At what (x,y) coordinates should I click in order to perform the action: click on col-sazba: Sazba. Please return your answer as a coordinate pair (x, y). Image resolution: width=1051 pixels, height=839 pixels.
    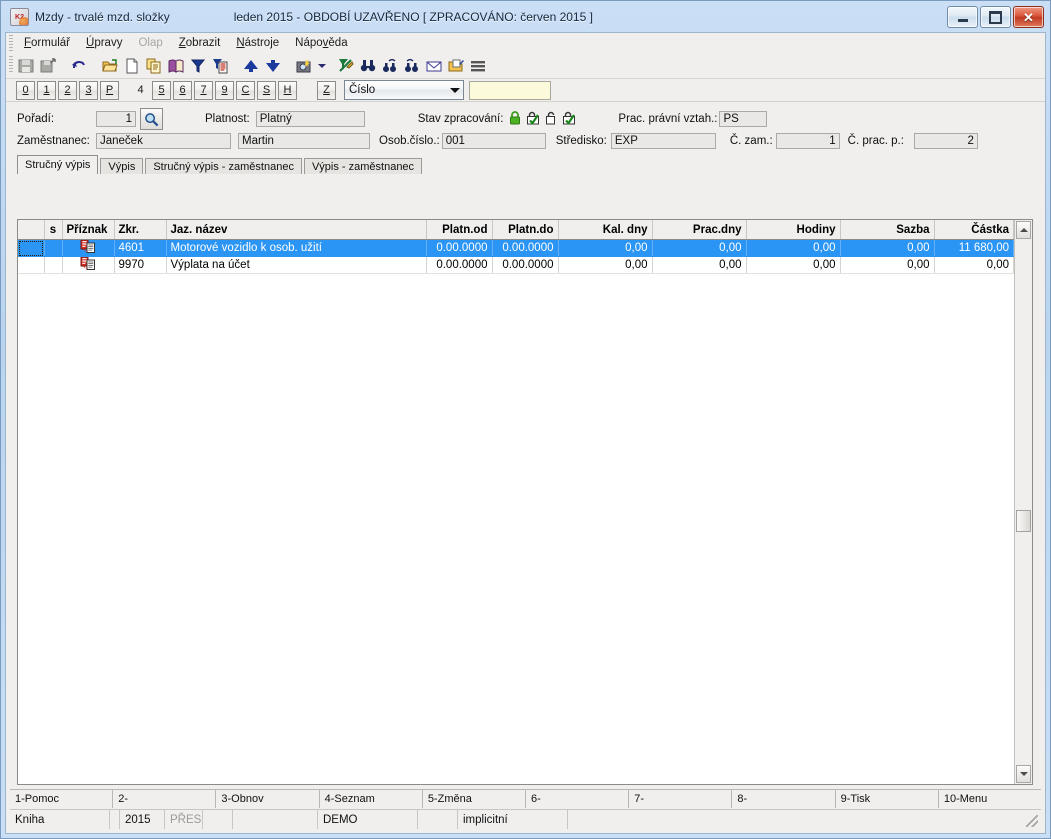
    Looking at the image, I should click on (887, 230).